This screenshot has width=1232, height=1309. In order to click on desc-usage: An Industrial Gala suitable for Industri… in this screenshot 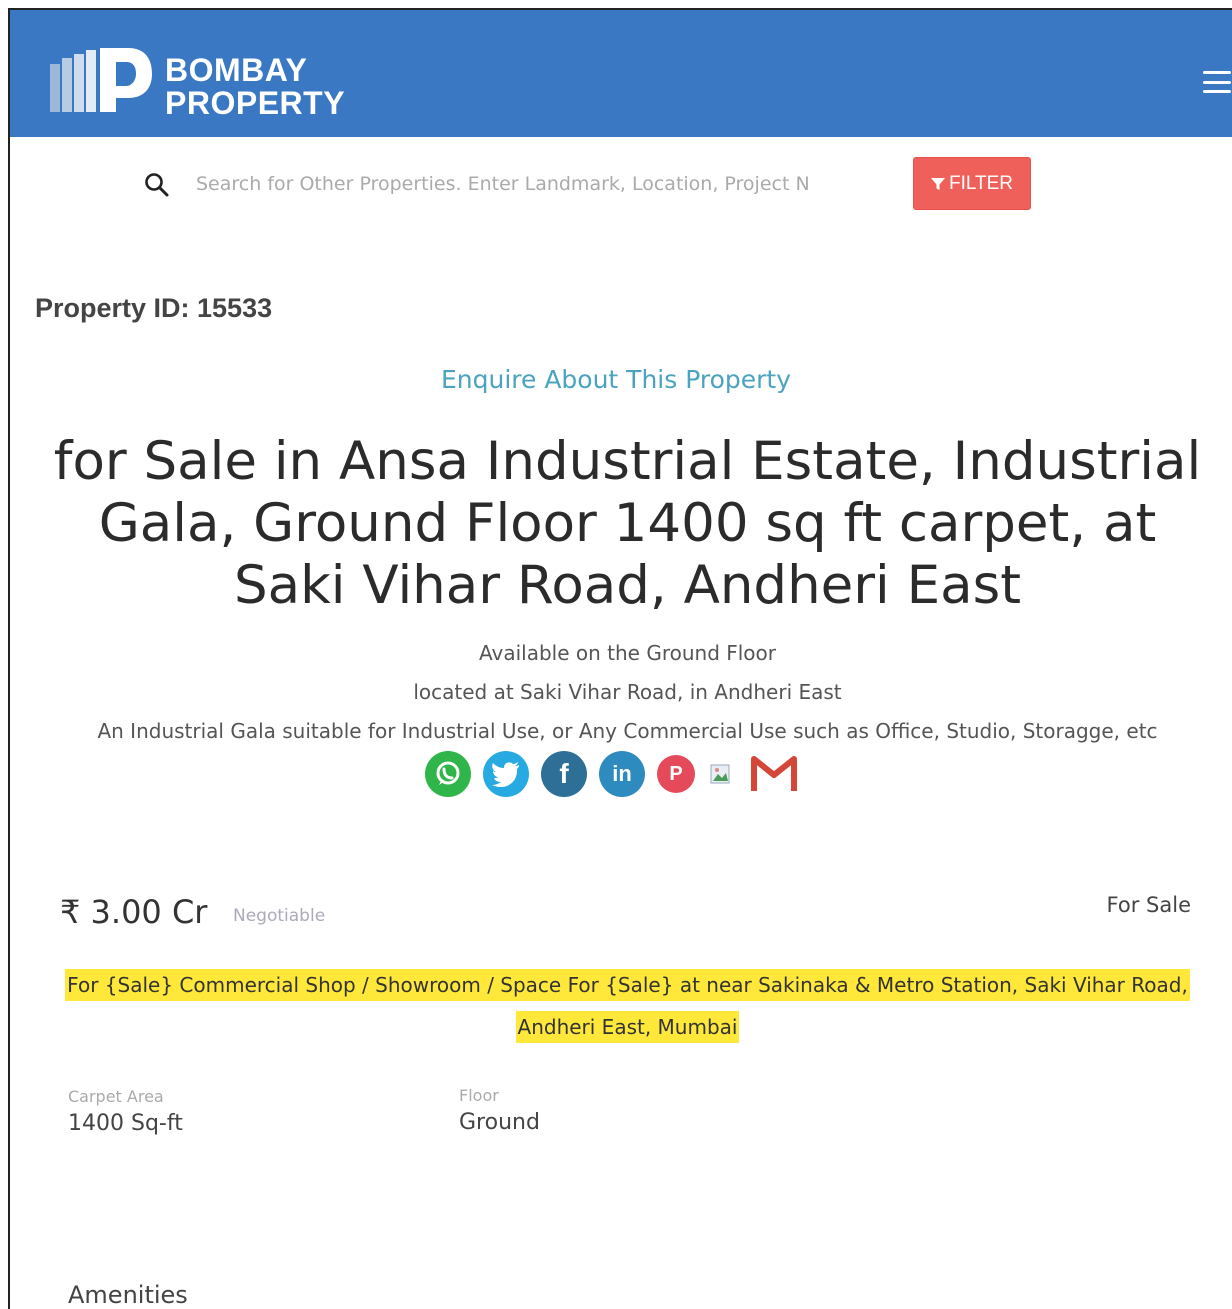, I will do `click(627, 731)`.